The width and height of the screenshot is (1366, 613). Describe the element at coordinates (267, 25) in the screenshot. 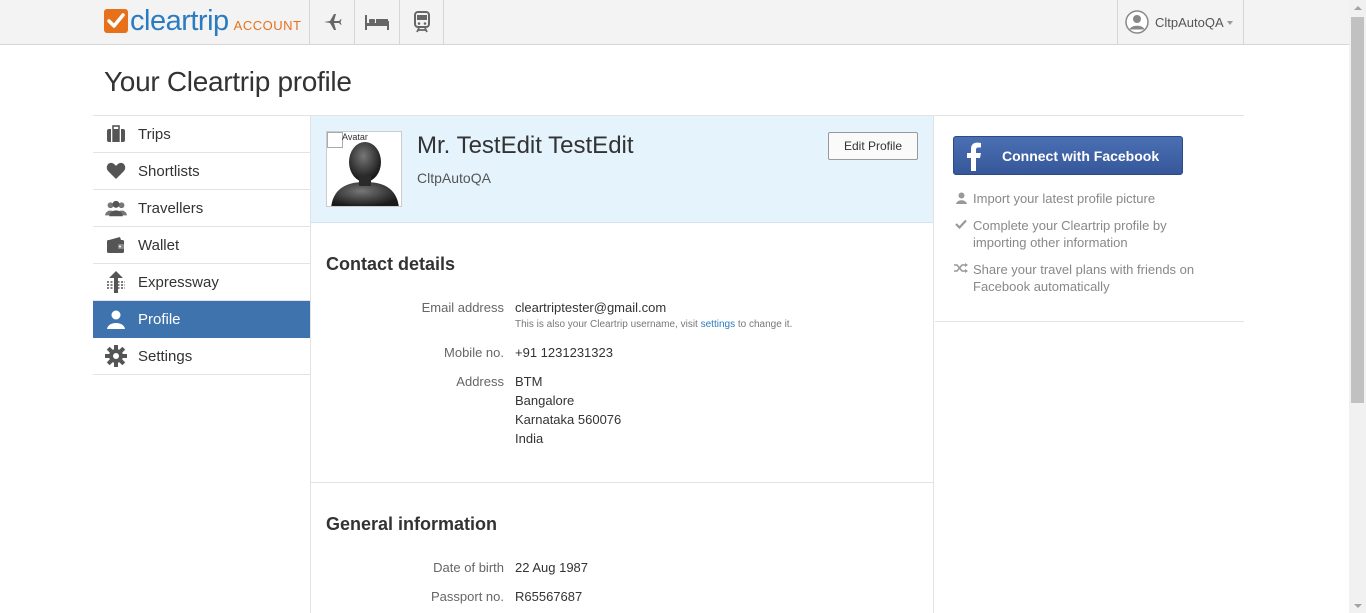

I see `logo-subtitle: ACCOUNT` at that location.